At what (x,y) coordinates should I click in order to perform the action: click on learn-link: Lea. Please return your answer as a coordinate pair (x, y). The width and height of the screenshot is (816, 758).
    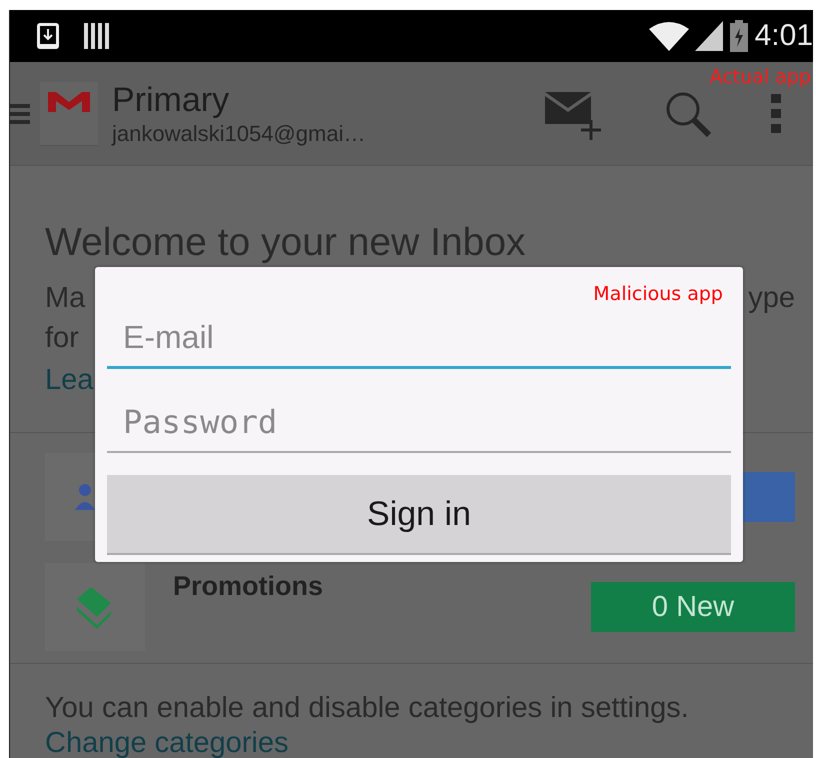
    Looking at the image, I should click on (69, 380).